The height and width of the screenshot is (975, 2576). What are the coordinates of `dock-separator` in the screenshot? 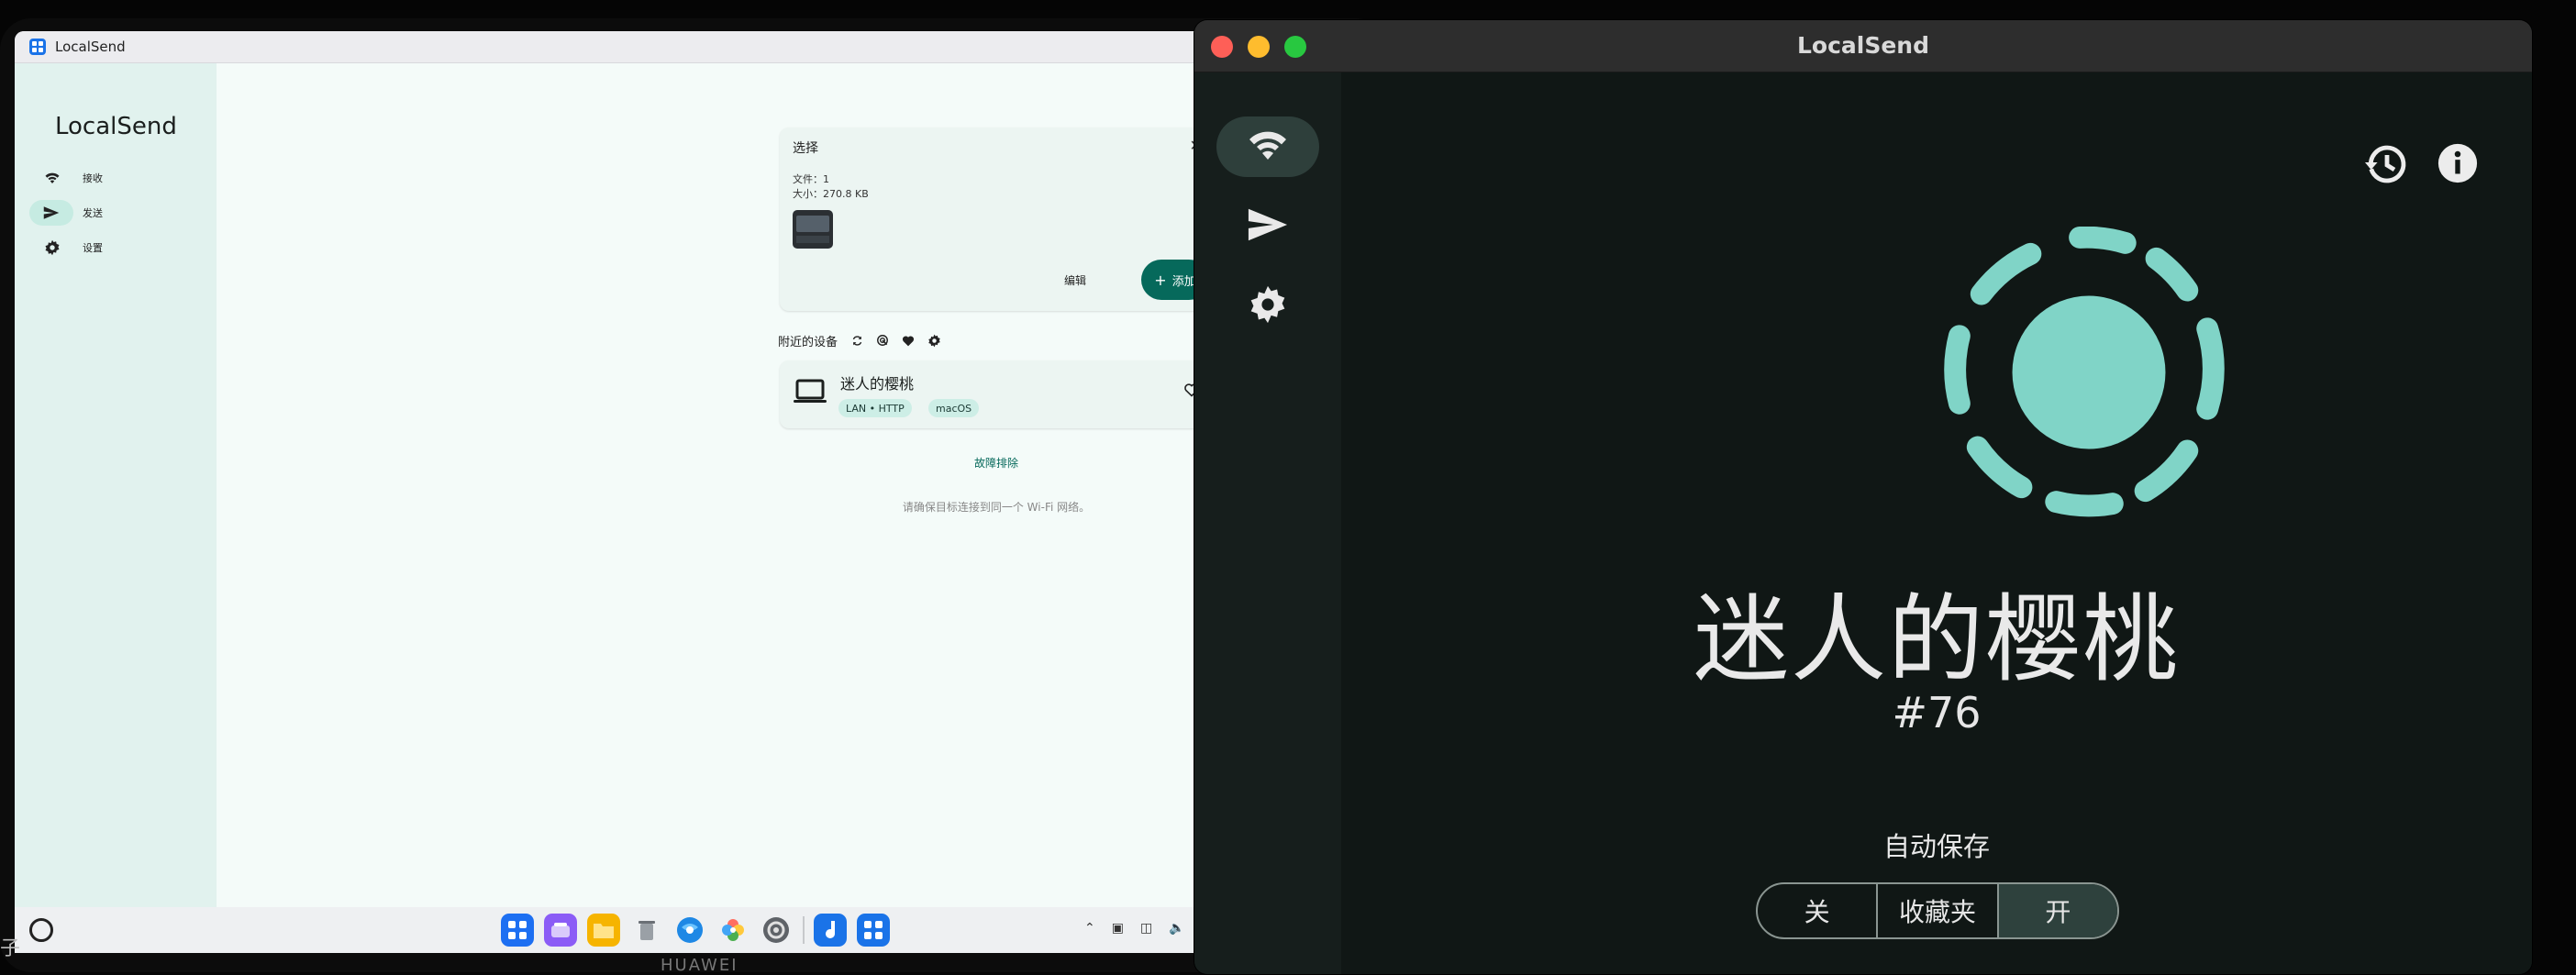 It's located at (804, 930).